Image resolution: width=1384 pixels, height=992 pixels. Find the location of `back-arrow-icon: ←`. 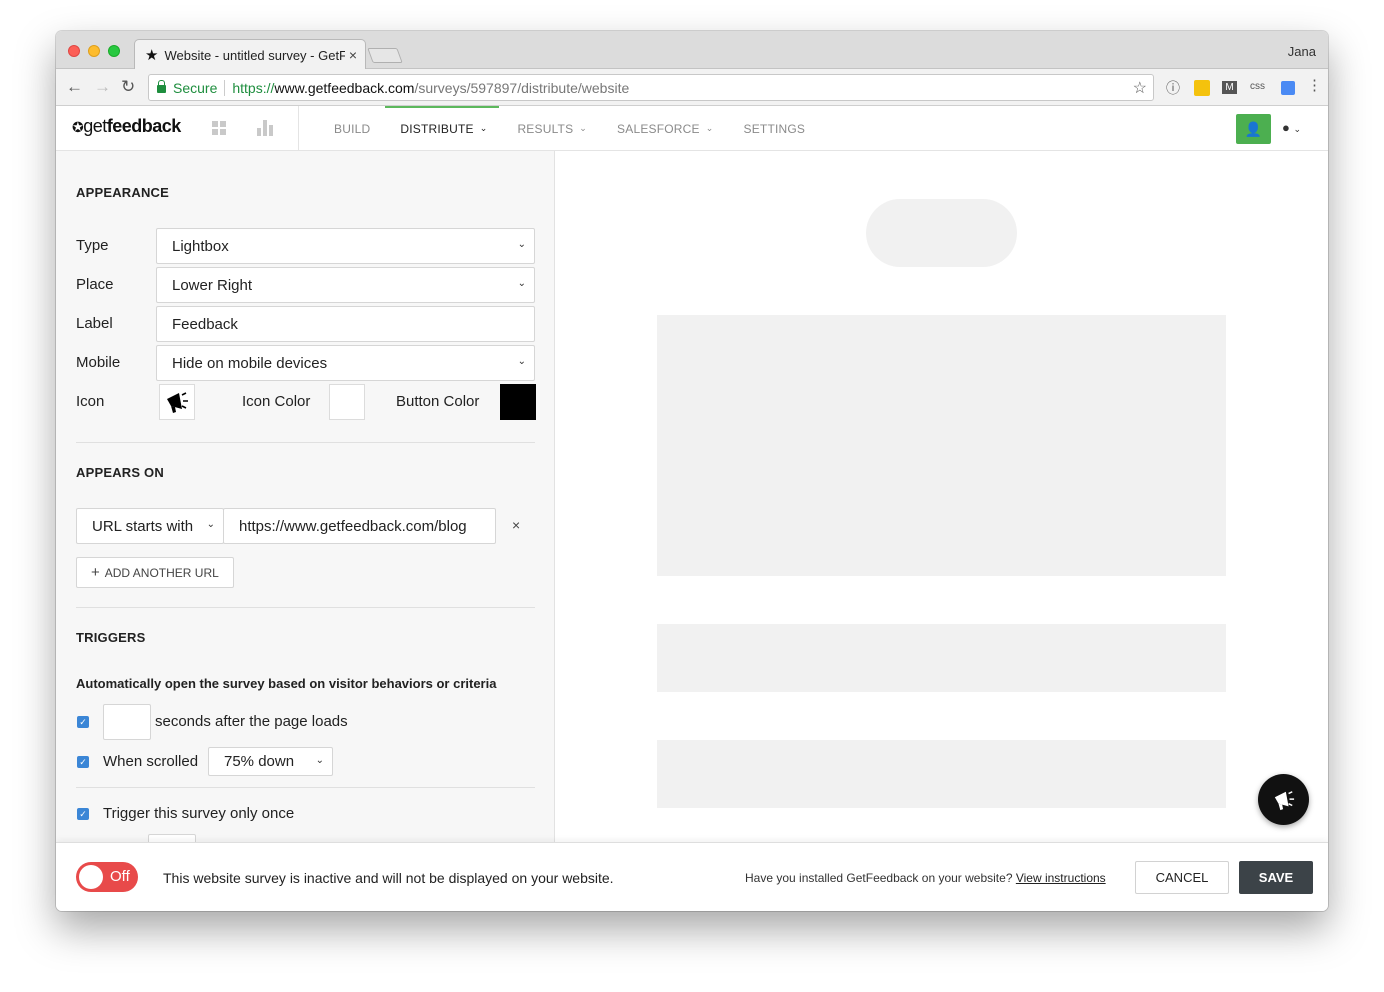

back-arrow-icon: ← is located at coordinates (74, 87).